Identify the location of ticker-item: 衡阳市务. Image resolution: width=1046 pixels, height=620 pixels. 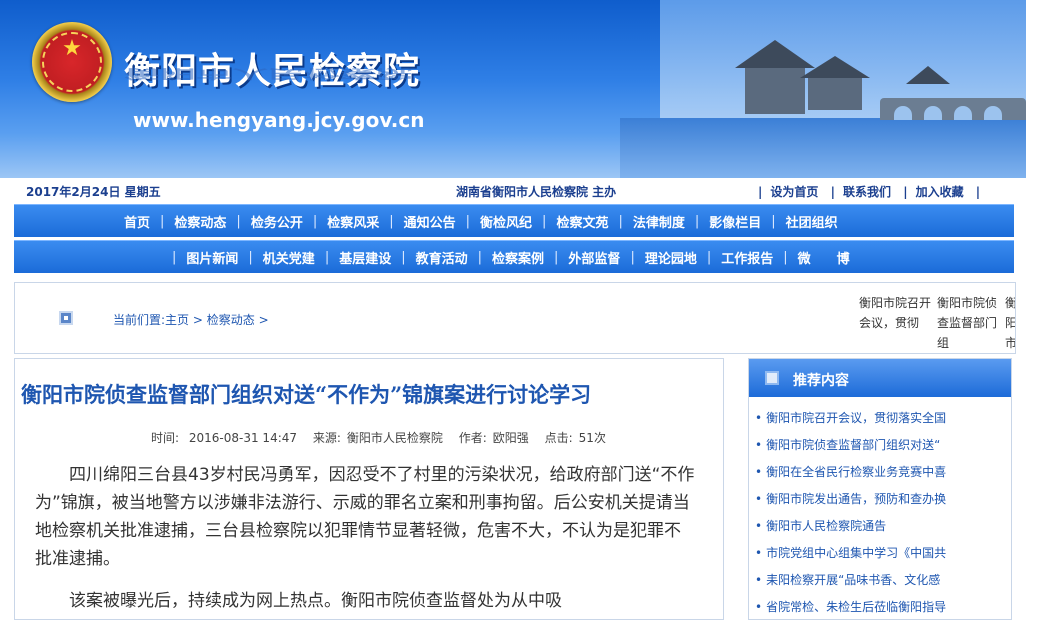
(1010, 323).